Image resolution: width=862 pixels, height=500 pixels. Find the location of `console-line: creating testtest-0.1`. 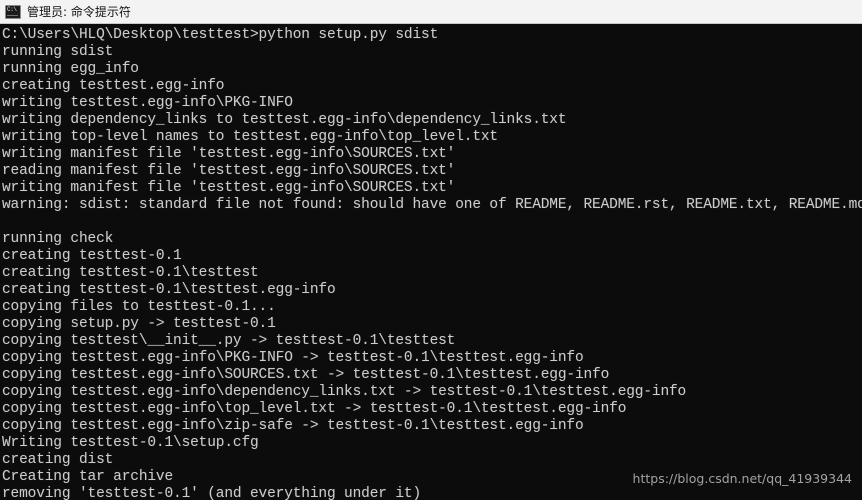

console-line: creating testtest-0.1 is located at coordinates (92, 256).